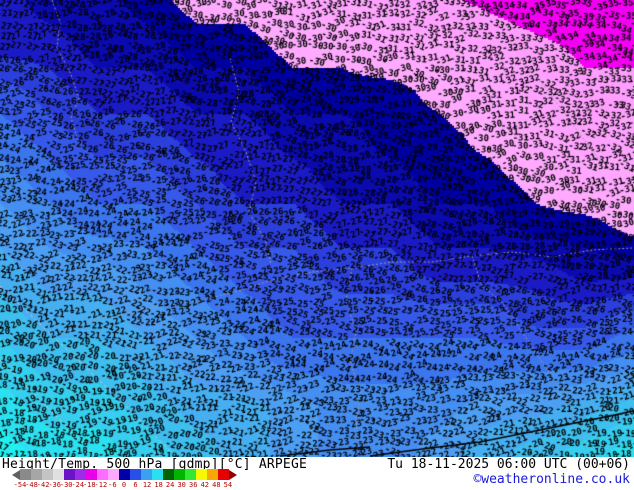 The image size is (634, 490). Describe the element at coordinates (112, 485) in the screenshot. I see `colorbar-tick: -6` at that location.